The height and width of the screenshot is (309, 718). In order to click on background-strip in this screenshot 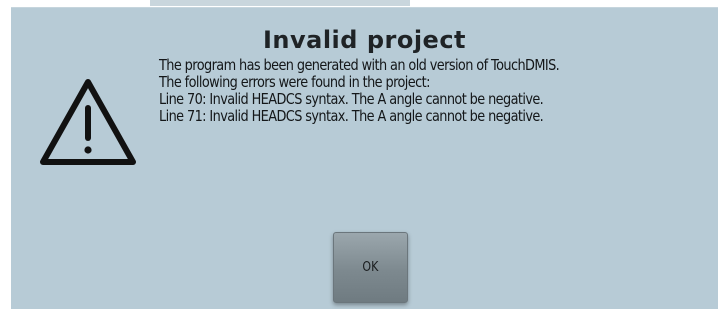, I will do `click(280, 3)`.